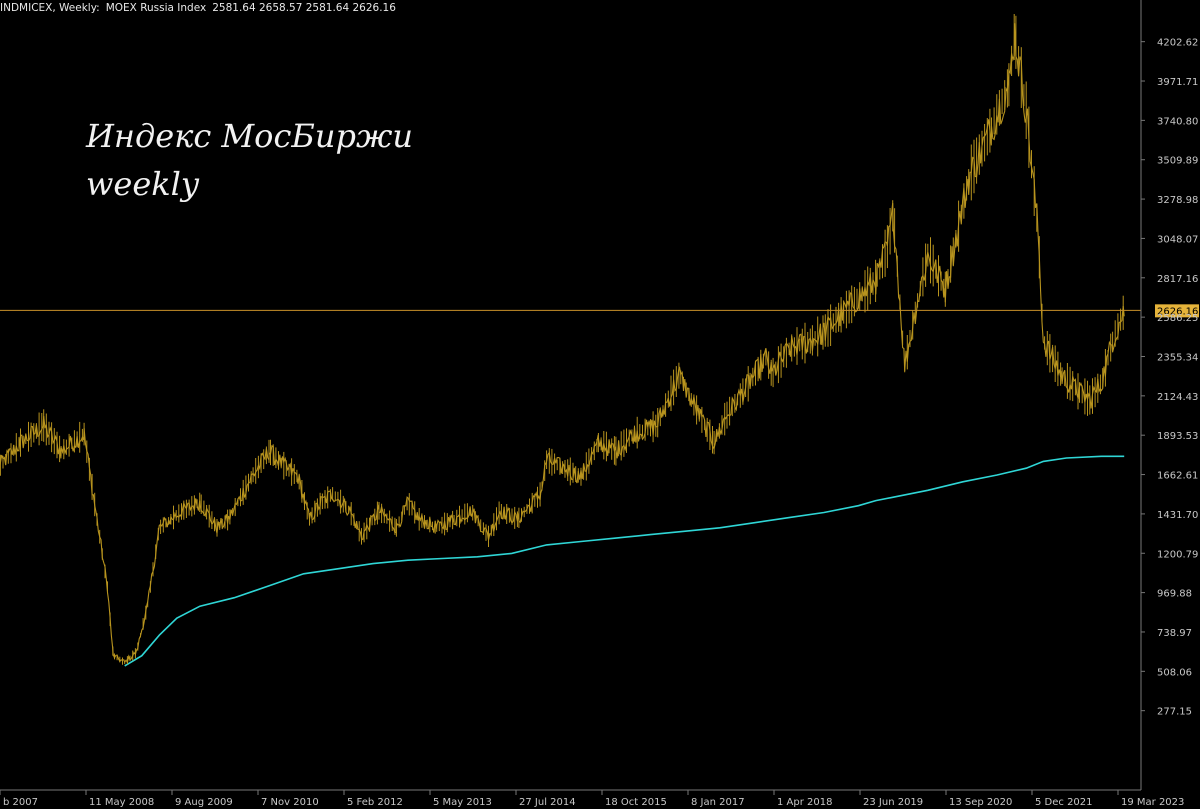 The width and height of the screenshot is (1200, 809). I want to click on x-tick-label: 5 May 2013, so click(462, 802).